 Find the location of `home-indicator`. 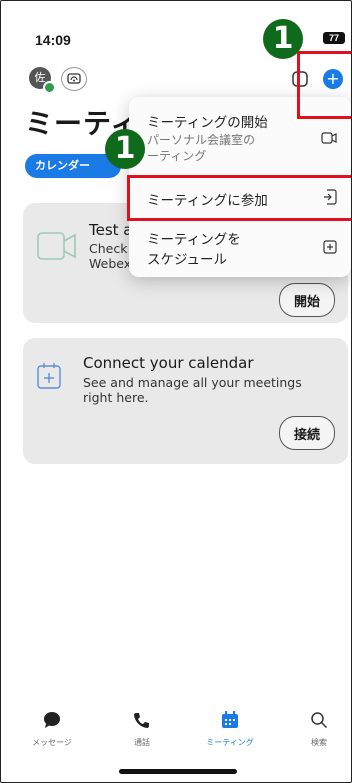

home-indicator is located at coordinates (178, 771).